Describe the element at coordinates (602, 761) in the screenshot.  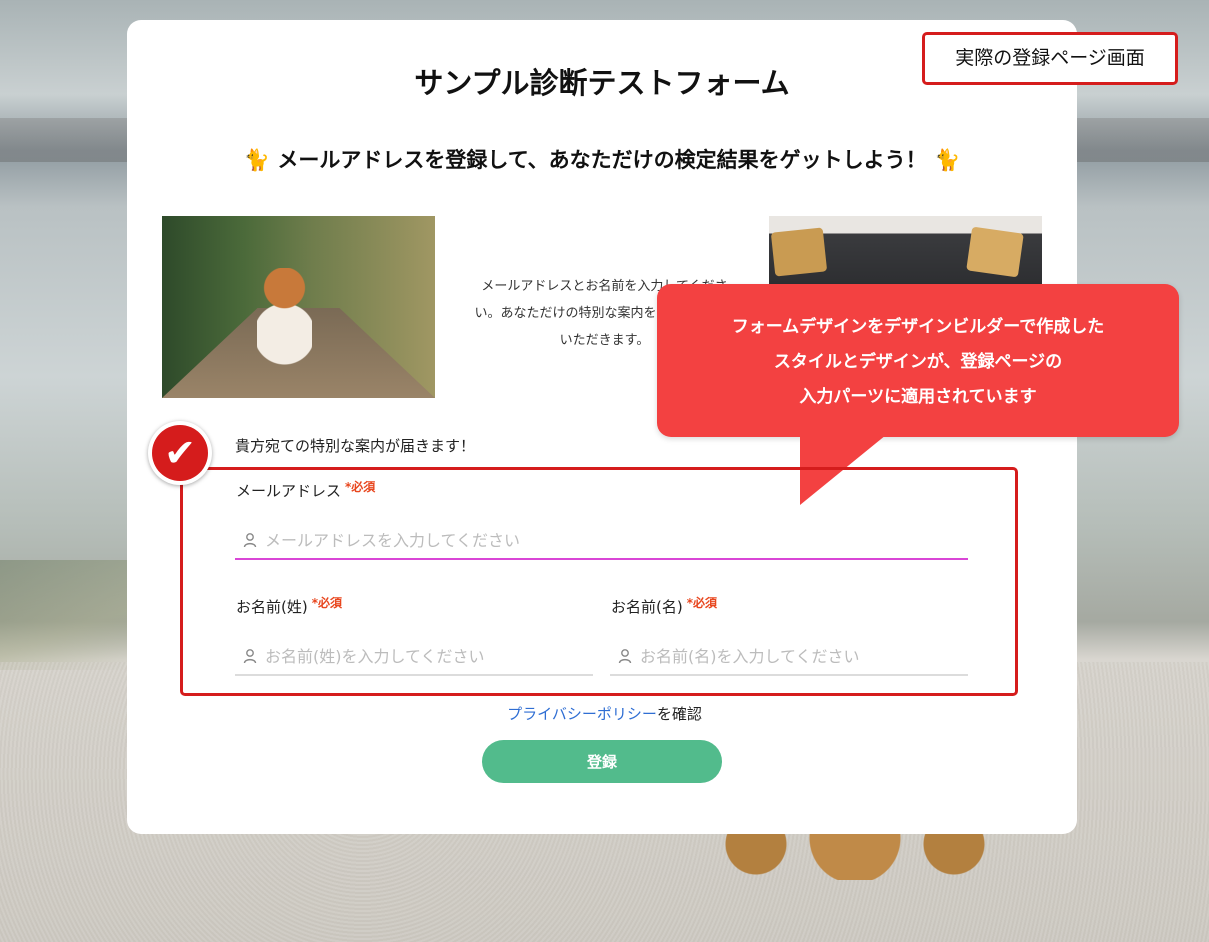
I see `submit-button: 登録` at that location.